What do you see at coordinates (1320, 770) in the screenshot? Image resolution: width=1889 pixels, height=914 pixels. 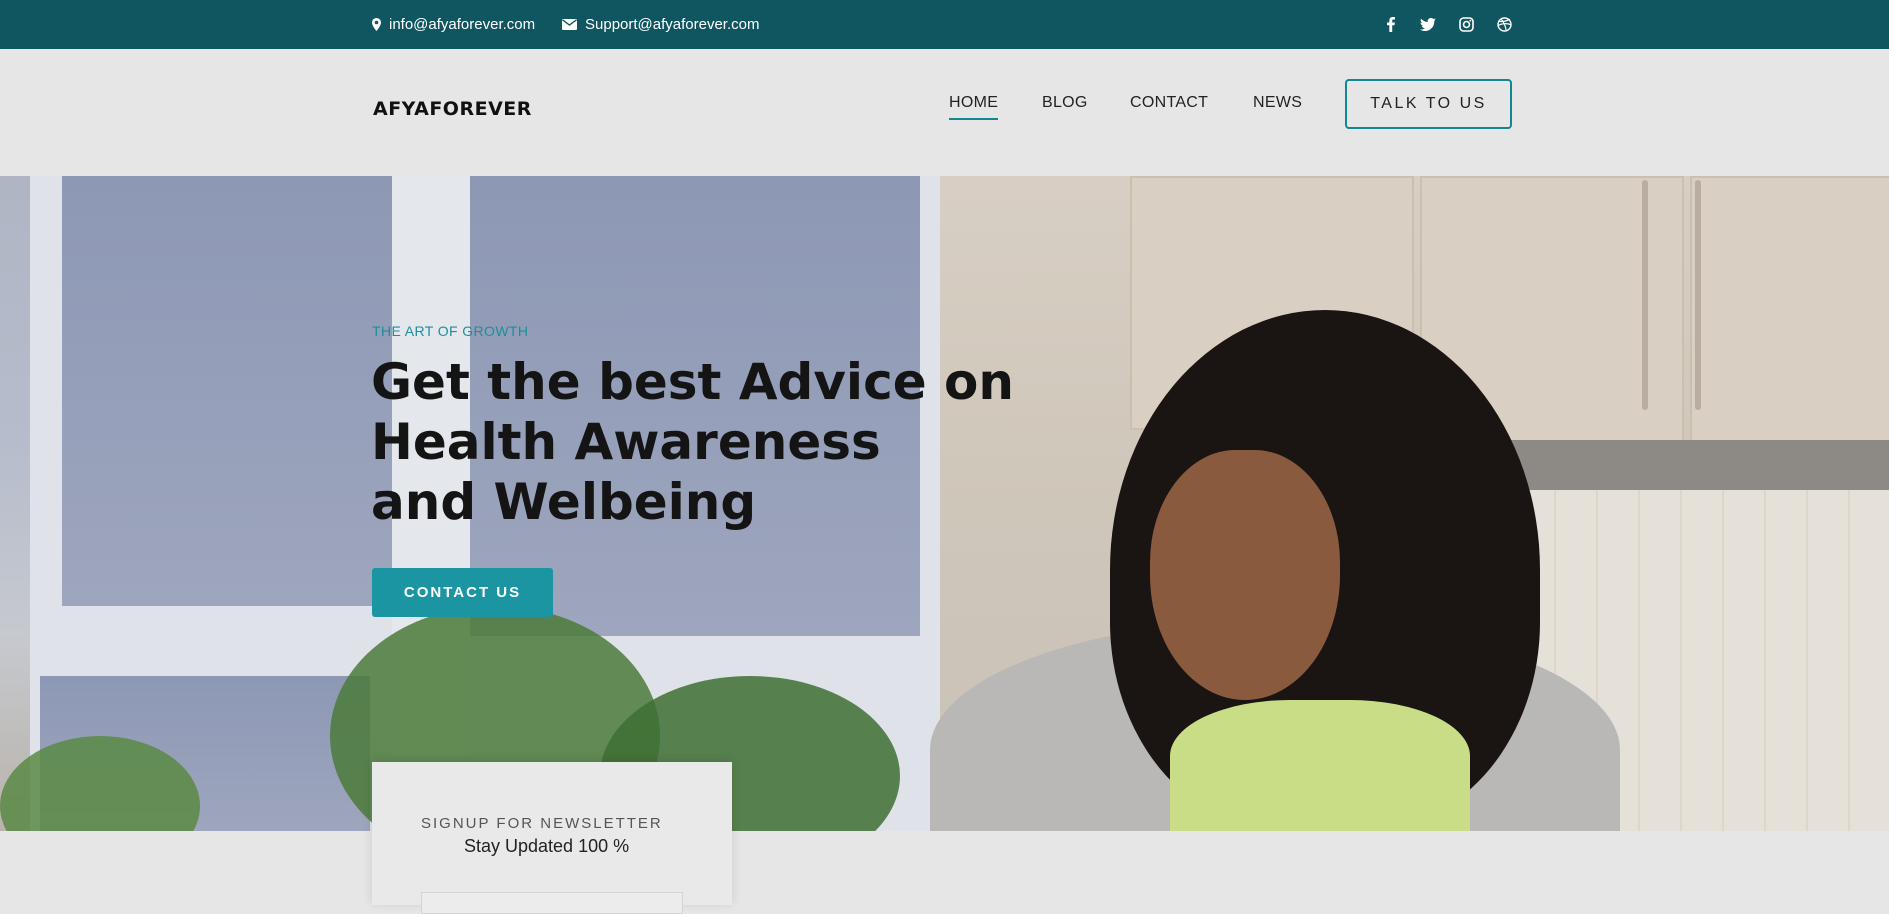 I see `person-top` at bounding box center [1320, 770].